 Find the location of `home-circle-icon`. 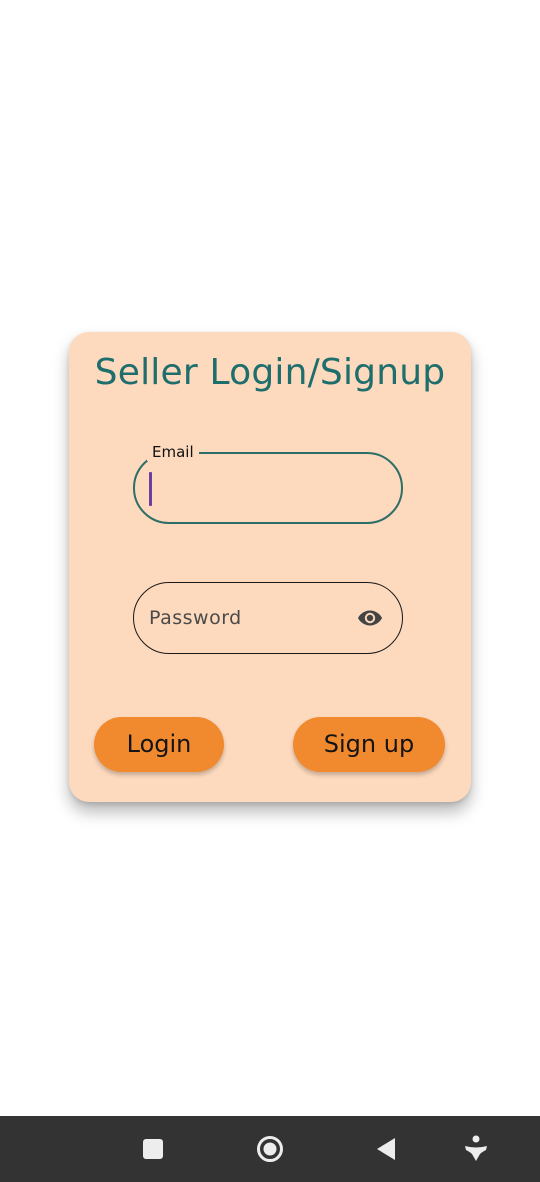

home-circle-icon is located at coordinates (270, 1149).